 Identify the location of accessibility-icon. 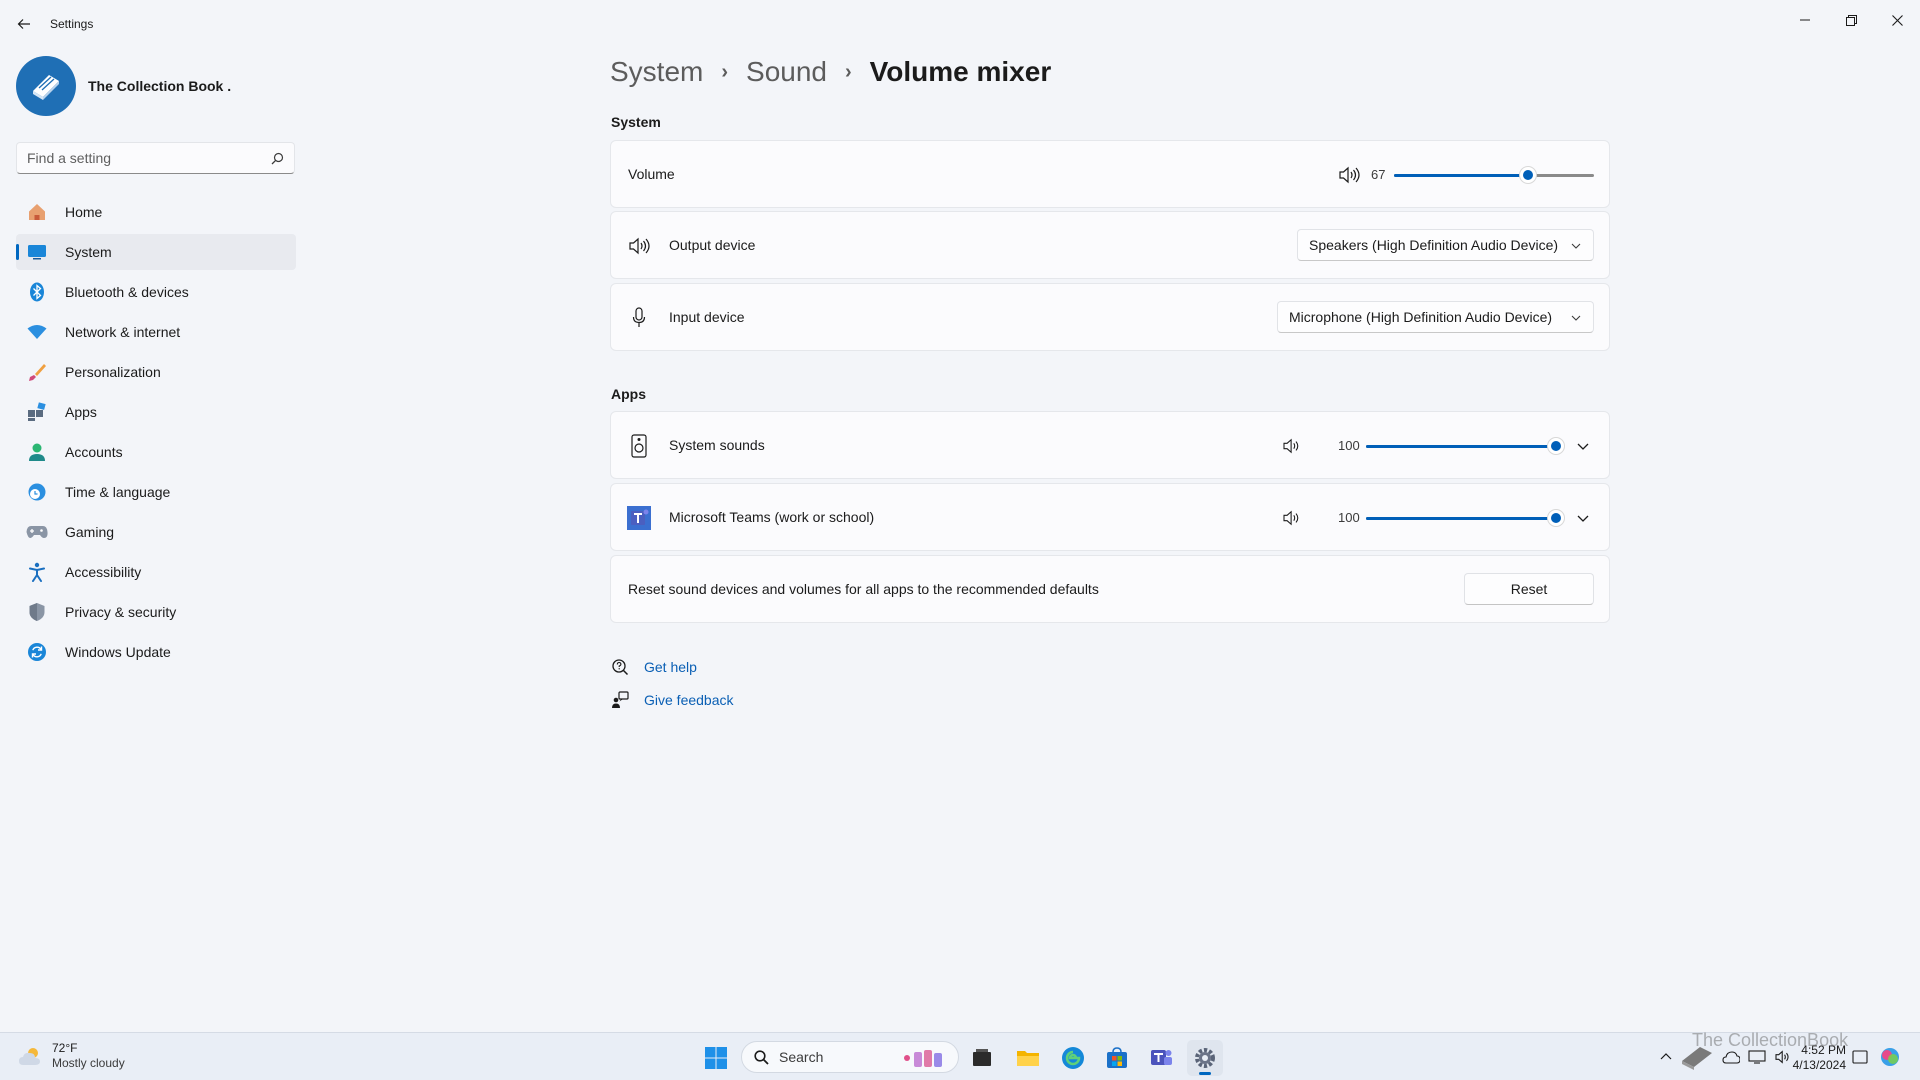
(37, 572).